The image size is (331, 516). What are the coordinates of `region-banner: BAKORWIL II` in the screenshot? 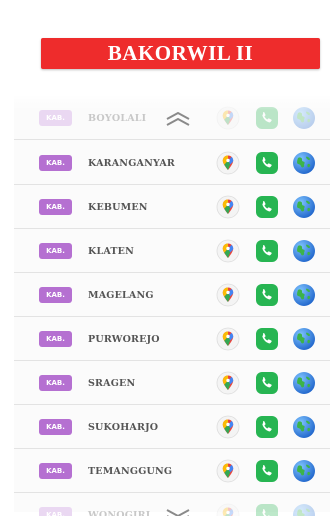 It's located at (180, 53).